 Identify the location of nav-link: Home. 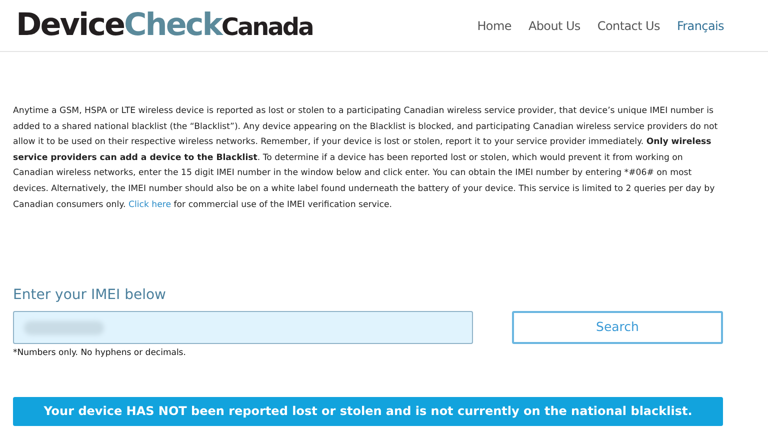
(494, 25).